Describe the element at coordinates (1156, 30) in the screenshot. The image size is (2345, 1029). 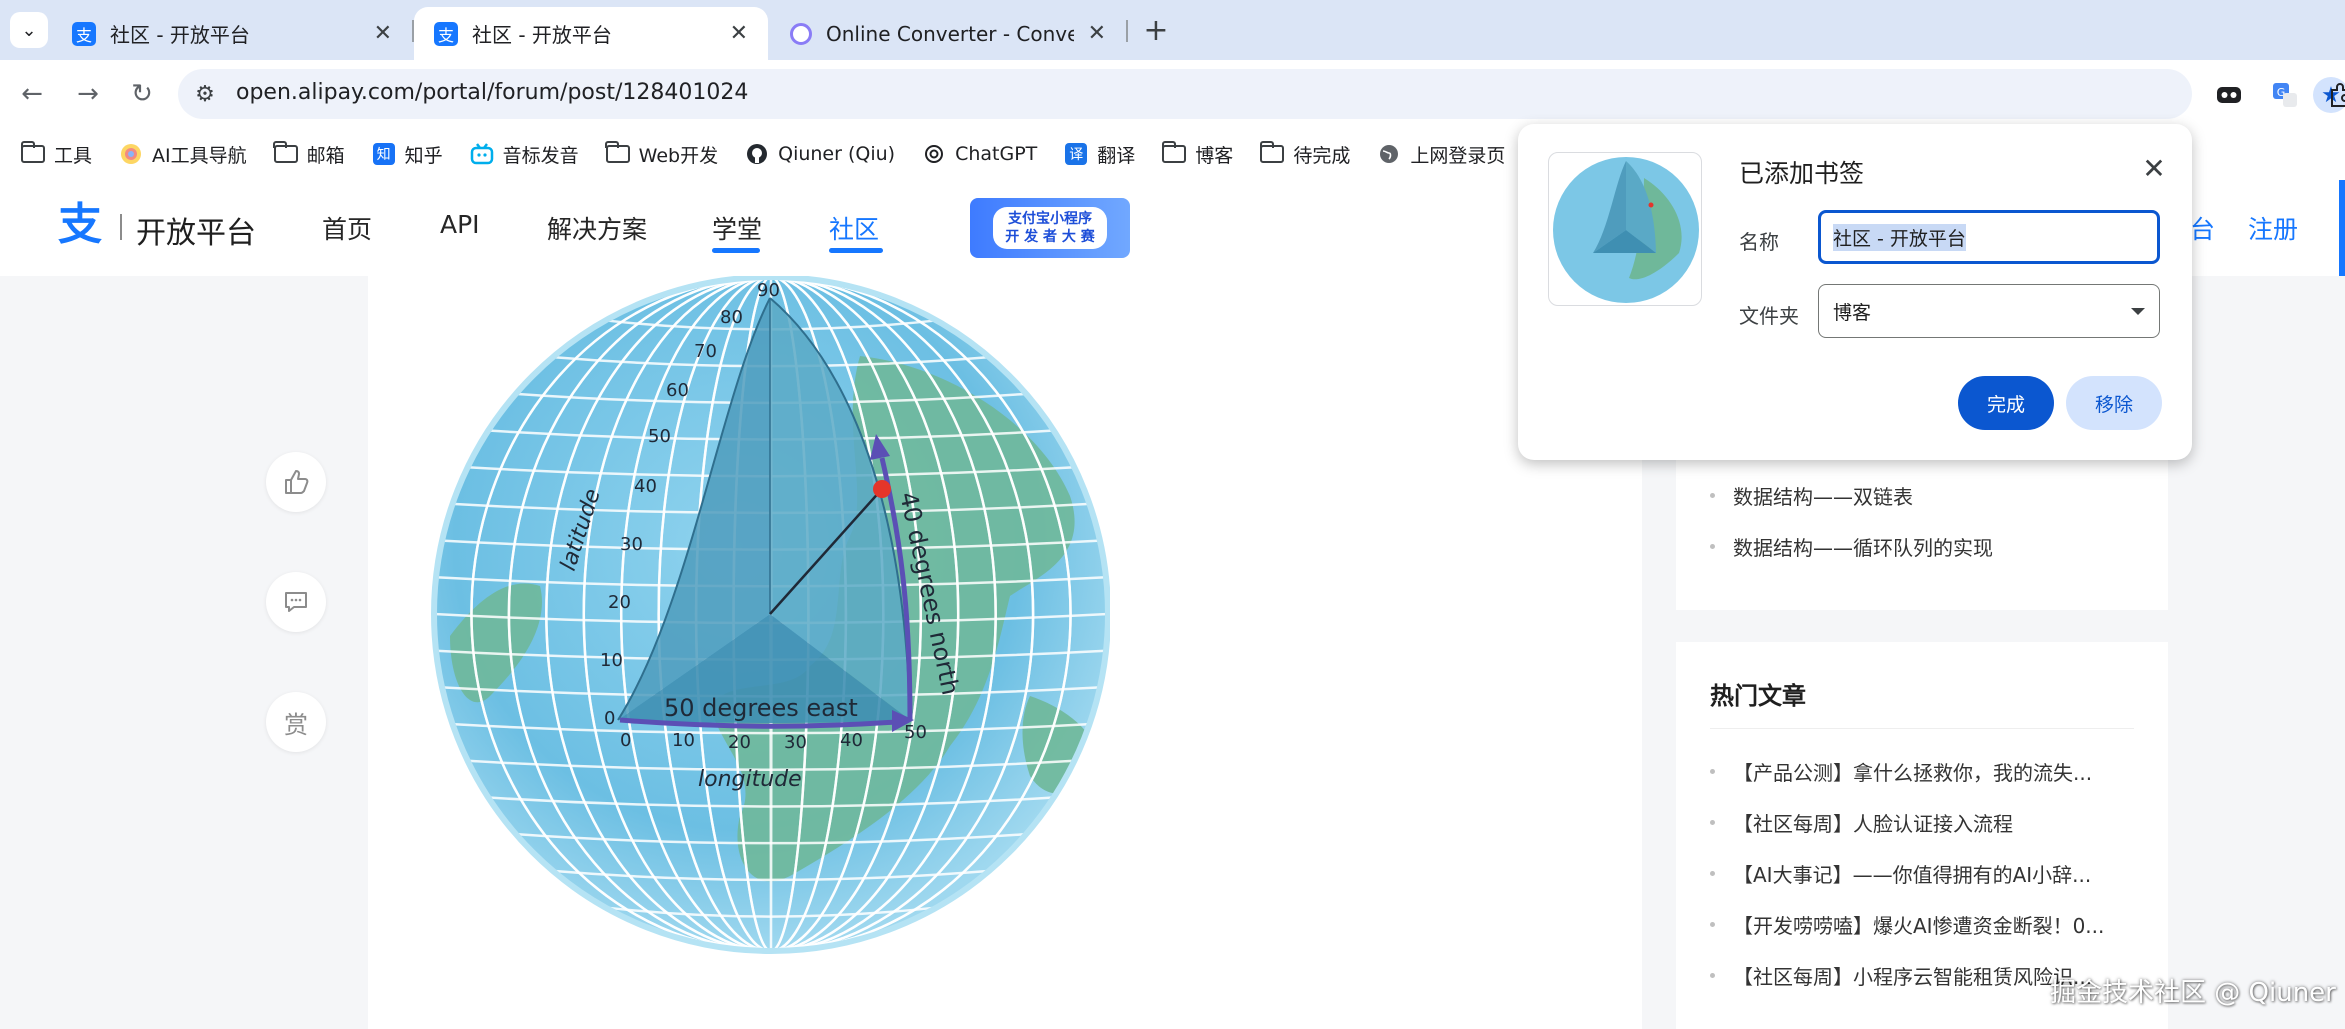
I see `new-tab-plus-icon: +` at that location.